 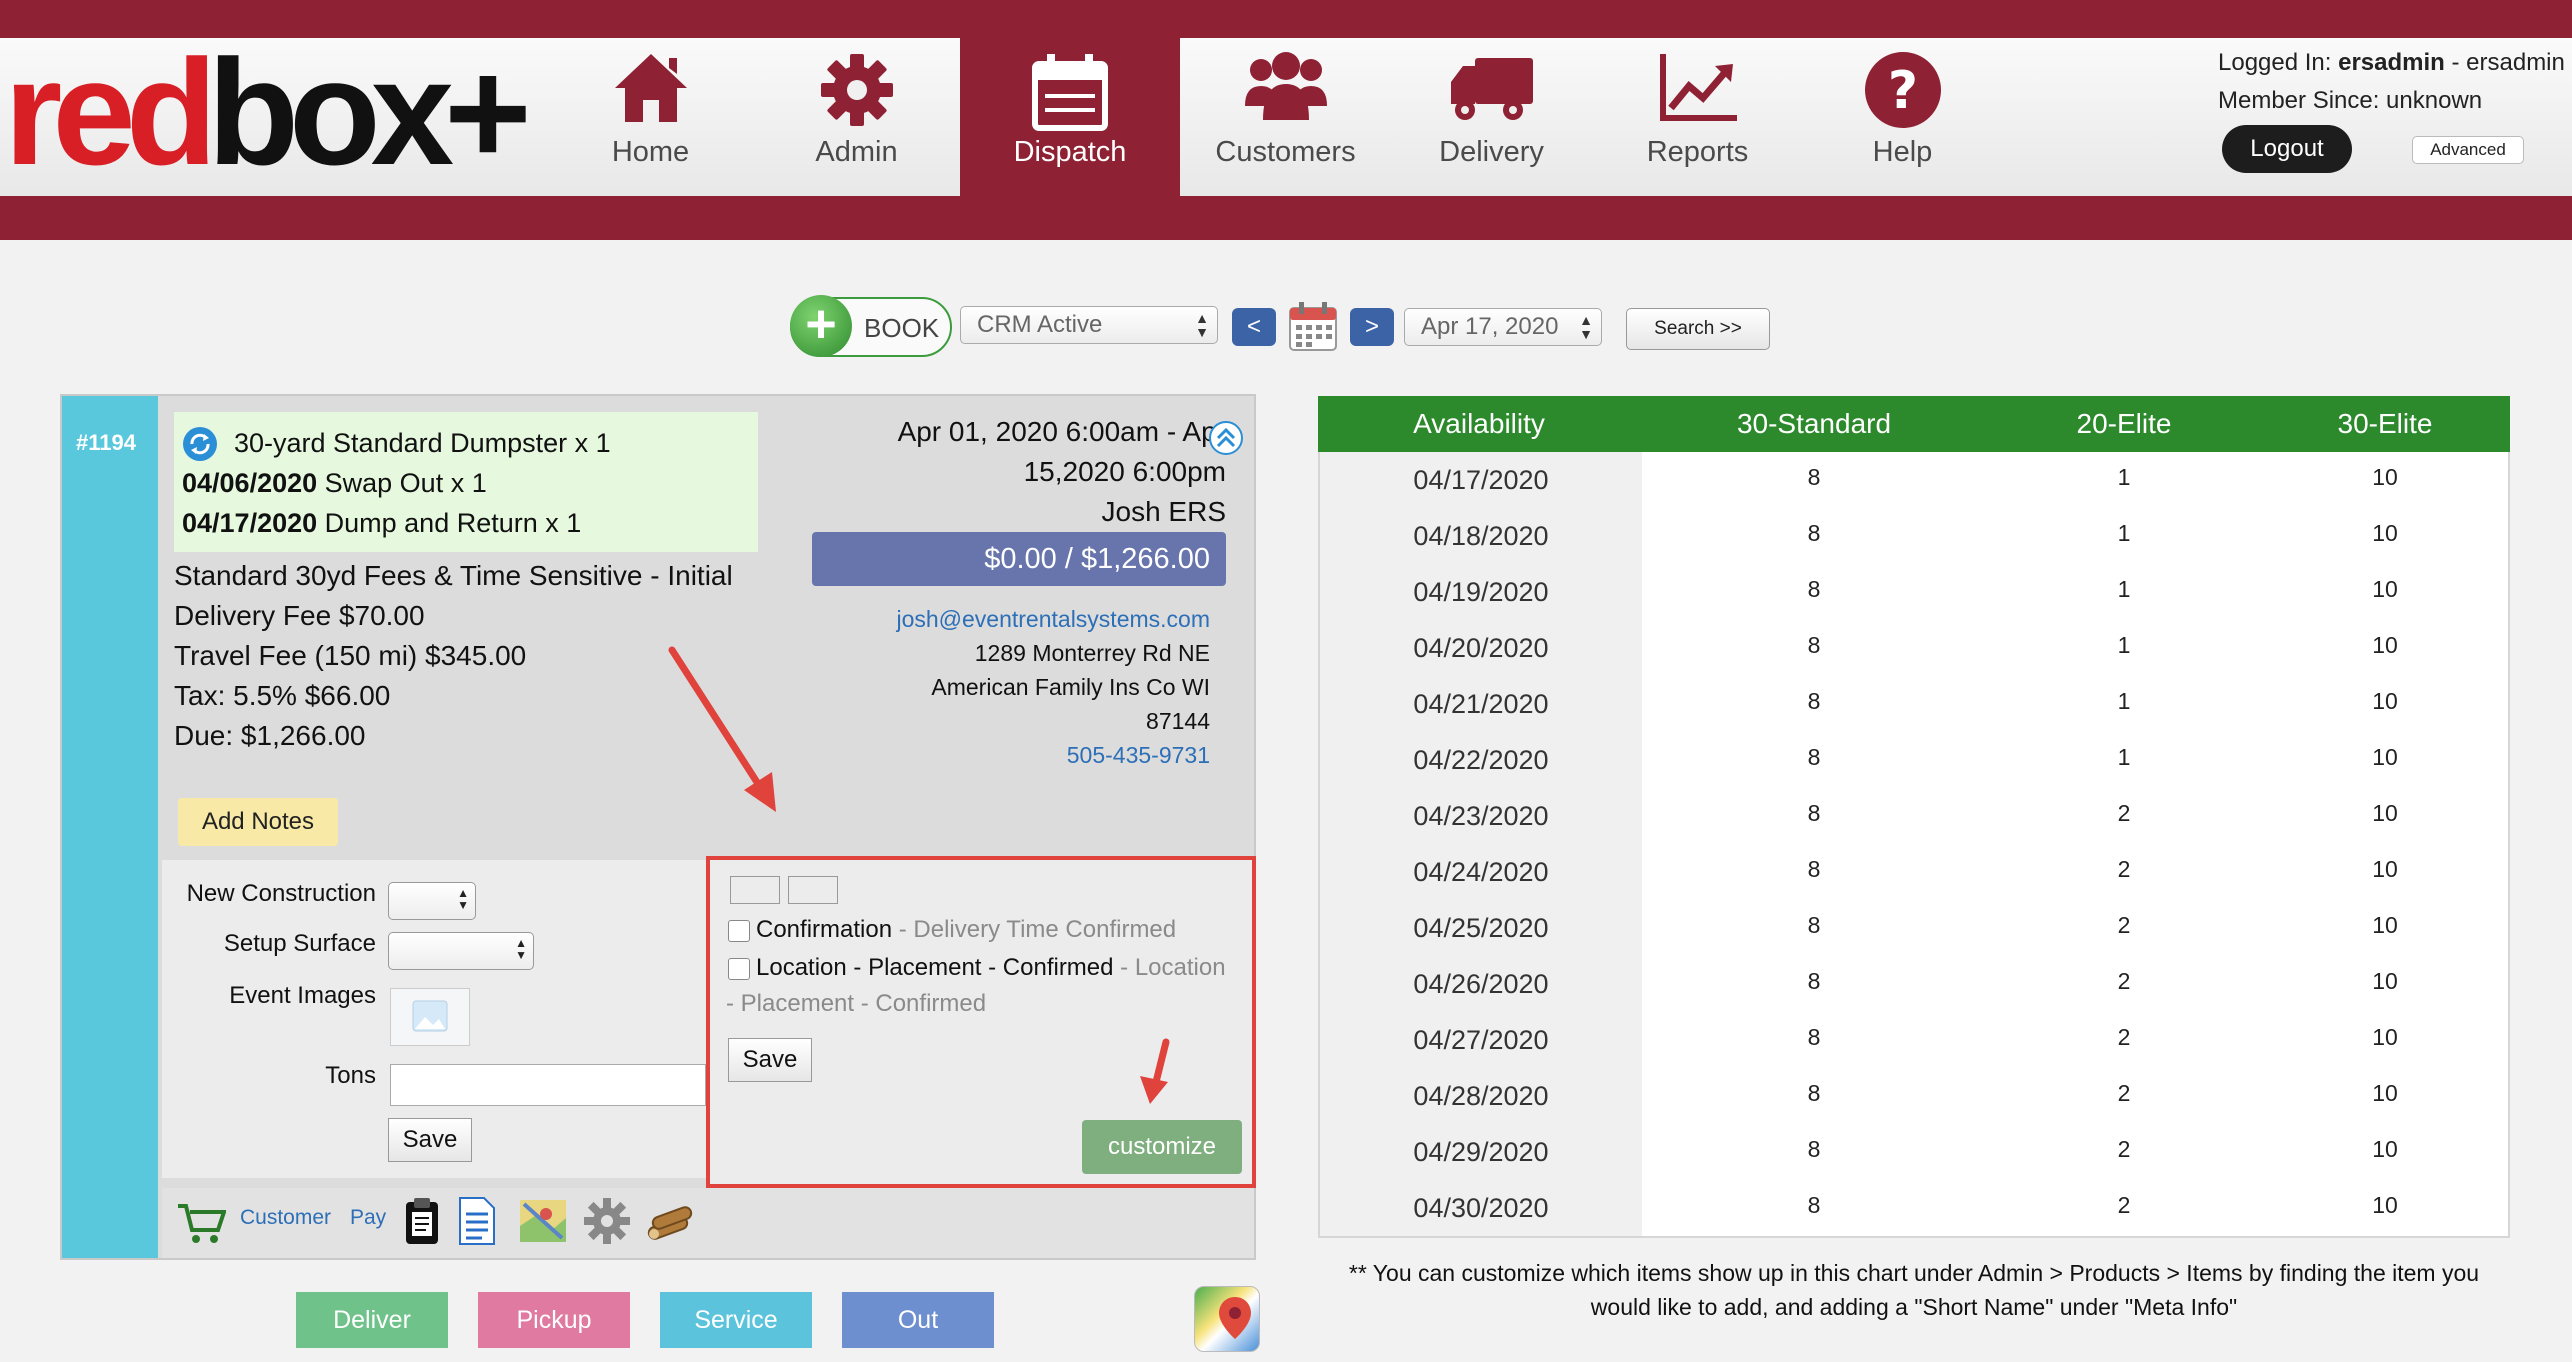 I want to click on col-header-20-elite: 20-Elite, so click(x=2124, y=423).